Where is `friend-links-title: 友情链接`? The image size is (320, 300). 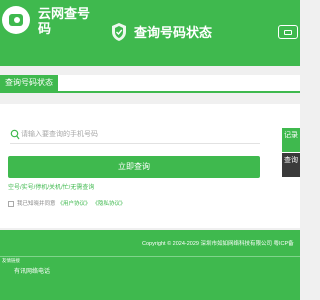
friend-links-title: 友情链接 is located at coordinates (11, 260).